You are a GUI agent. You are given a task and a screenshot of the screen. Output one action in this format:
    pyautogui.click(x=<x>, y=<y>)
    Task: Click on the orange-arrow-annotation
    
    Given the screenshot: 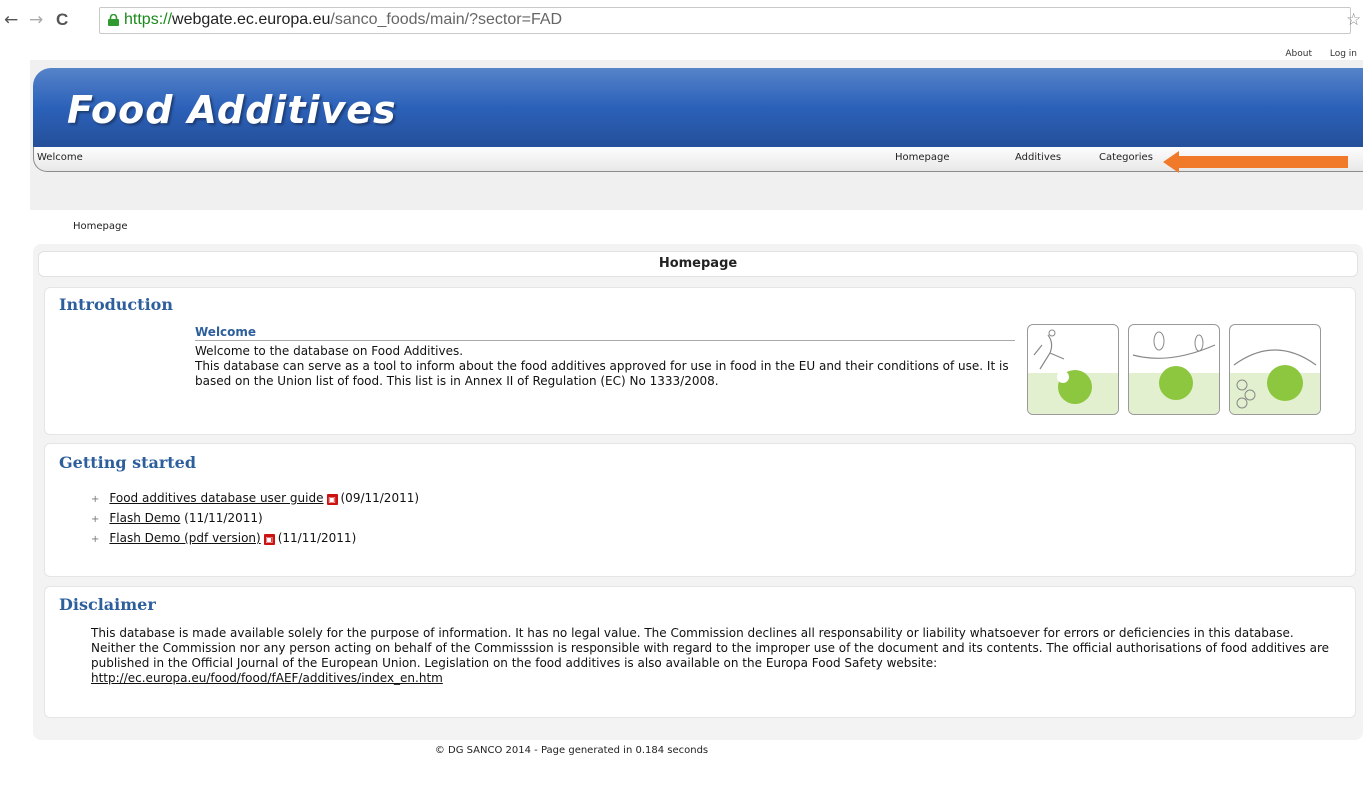 What is the action you would take?
    pyautogui.click(x=1255, y=162)
    